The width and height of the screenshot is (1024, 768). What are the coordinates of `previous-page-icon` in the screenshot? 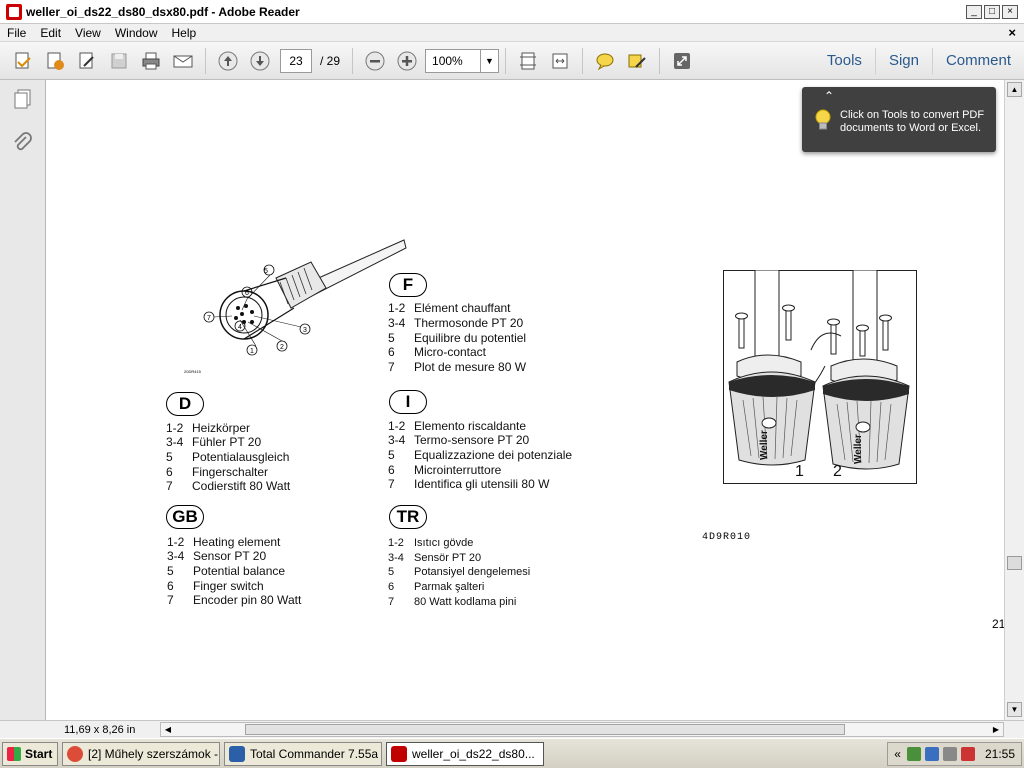 It's located at (228, 61).